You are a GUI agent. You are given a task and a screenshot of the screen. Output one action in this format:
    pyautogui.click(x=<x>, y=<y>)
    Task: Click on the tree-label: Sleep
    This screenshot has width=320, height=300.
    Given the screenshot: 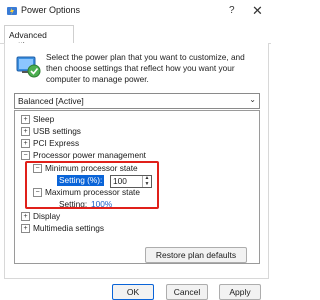 What is the action you would take?
    pyautogui.click(x=44, y=119)
    